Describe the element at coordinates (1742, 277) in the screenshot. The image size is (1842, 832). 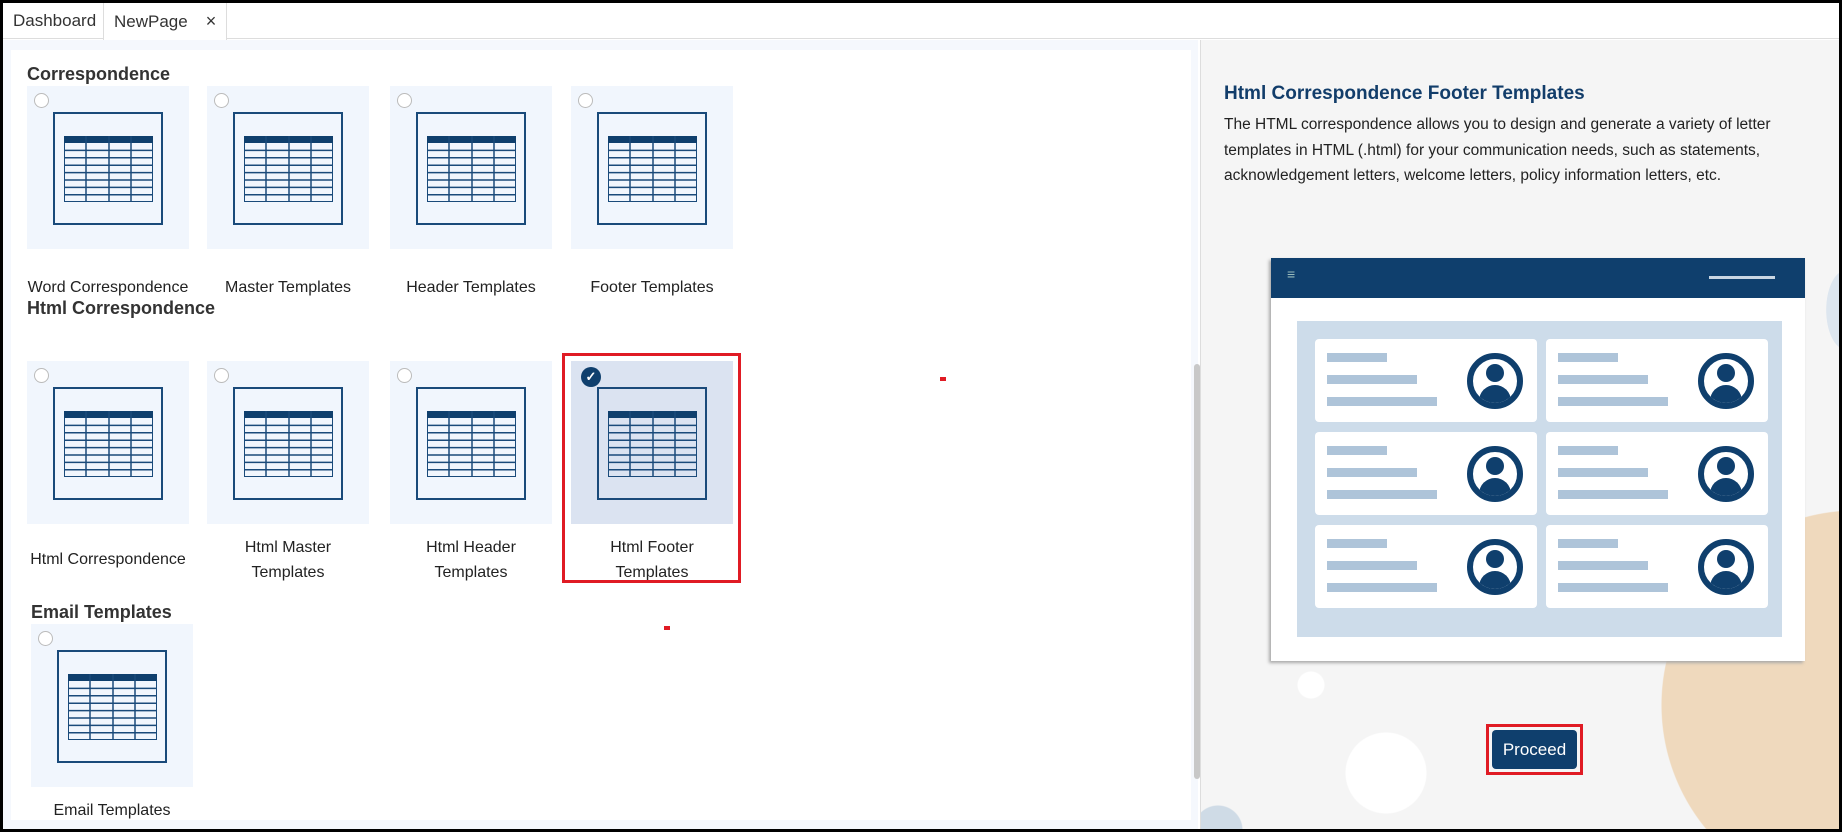
I see `header-bar` at that location.